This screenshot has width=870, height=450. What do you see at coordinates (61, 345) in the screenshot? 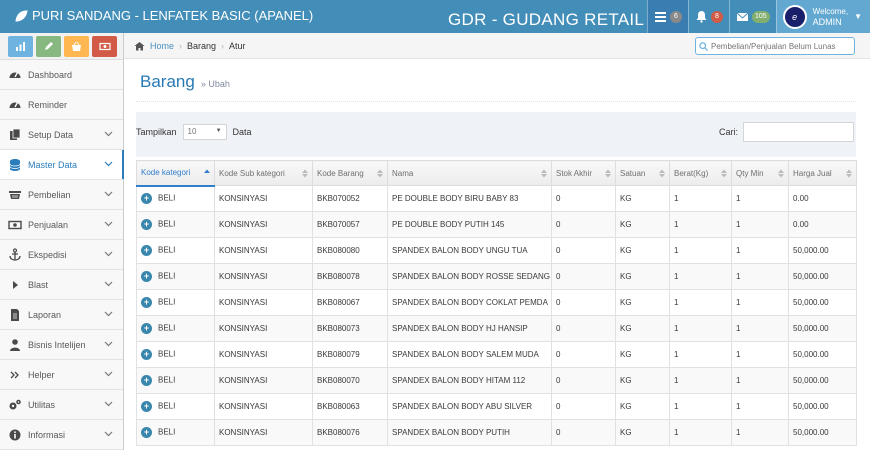
I see `sidebar-item-bisnis-intelijen: Bisnis Intelijen` at bounding box center [61, 345].